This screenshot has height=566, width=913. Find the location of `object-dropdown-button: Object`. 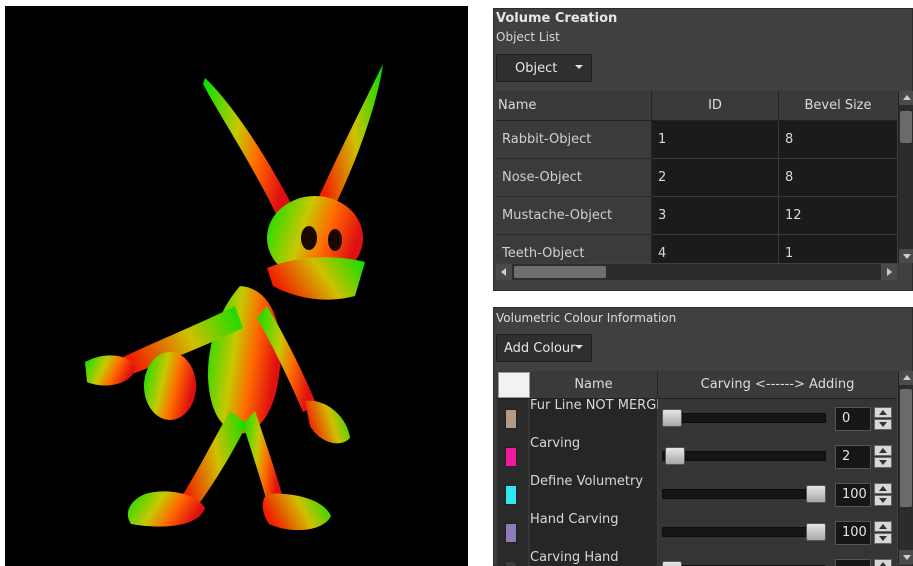

object-dropdown-button: Object is located at coordinates (544, 68).